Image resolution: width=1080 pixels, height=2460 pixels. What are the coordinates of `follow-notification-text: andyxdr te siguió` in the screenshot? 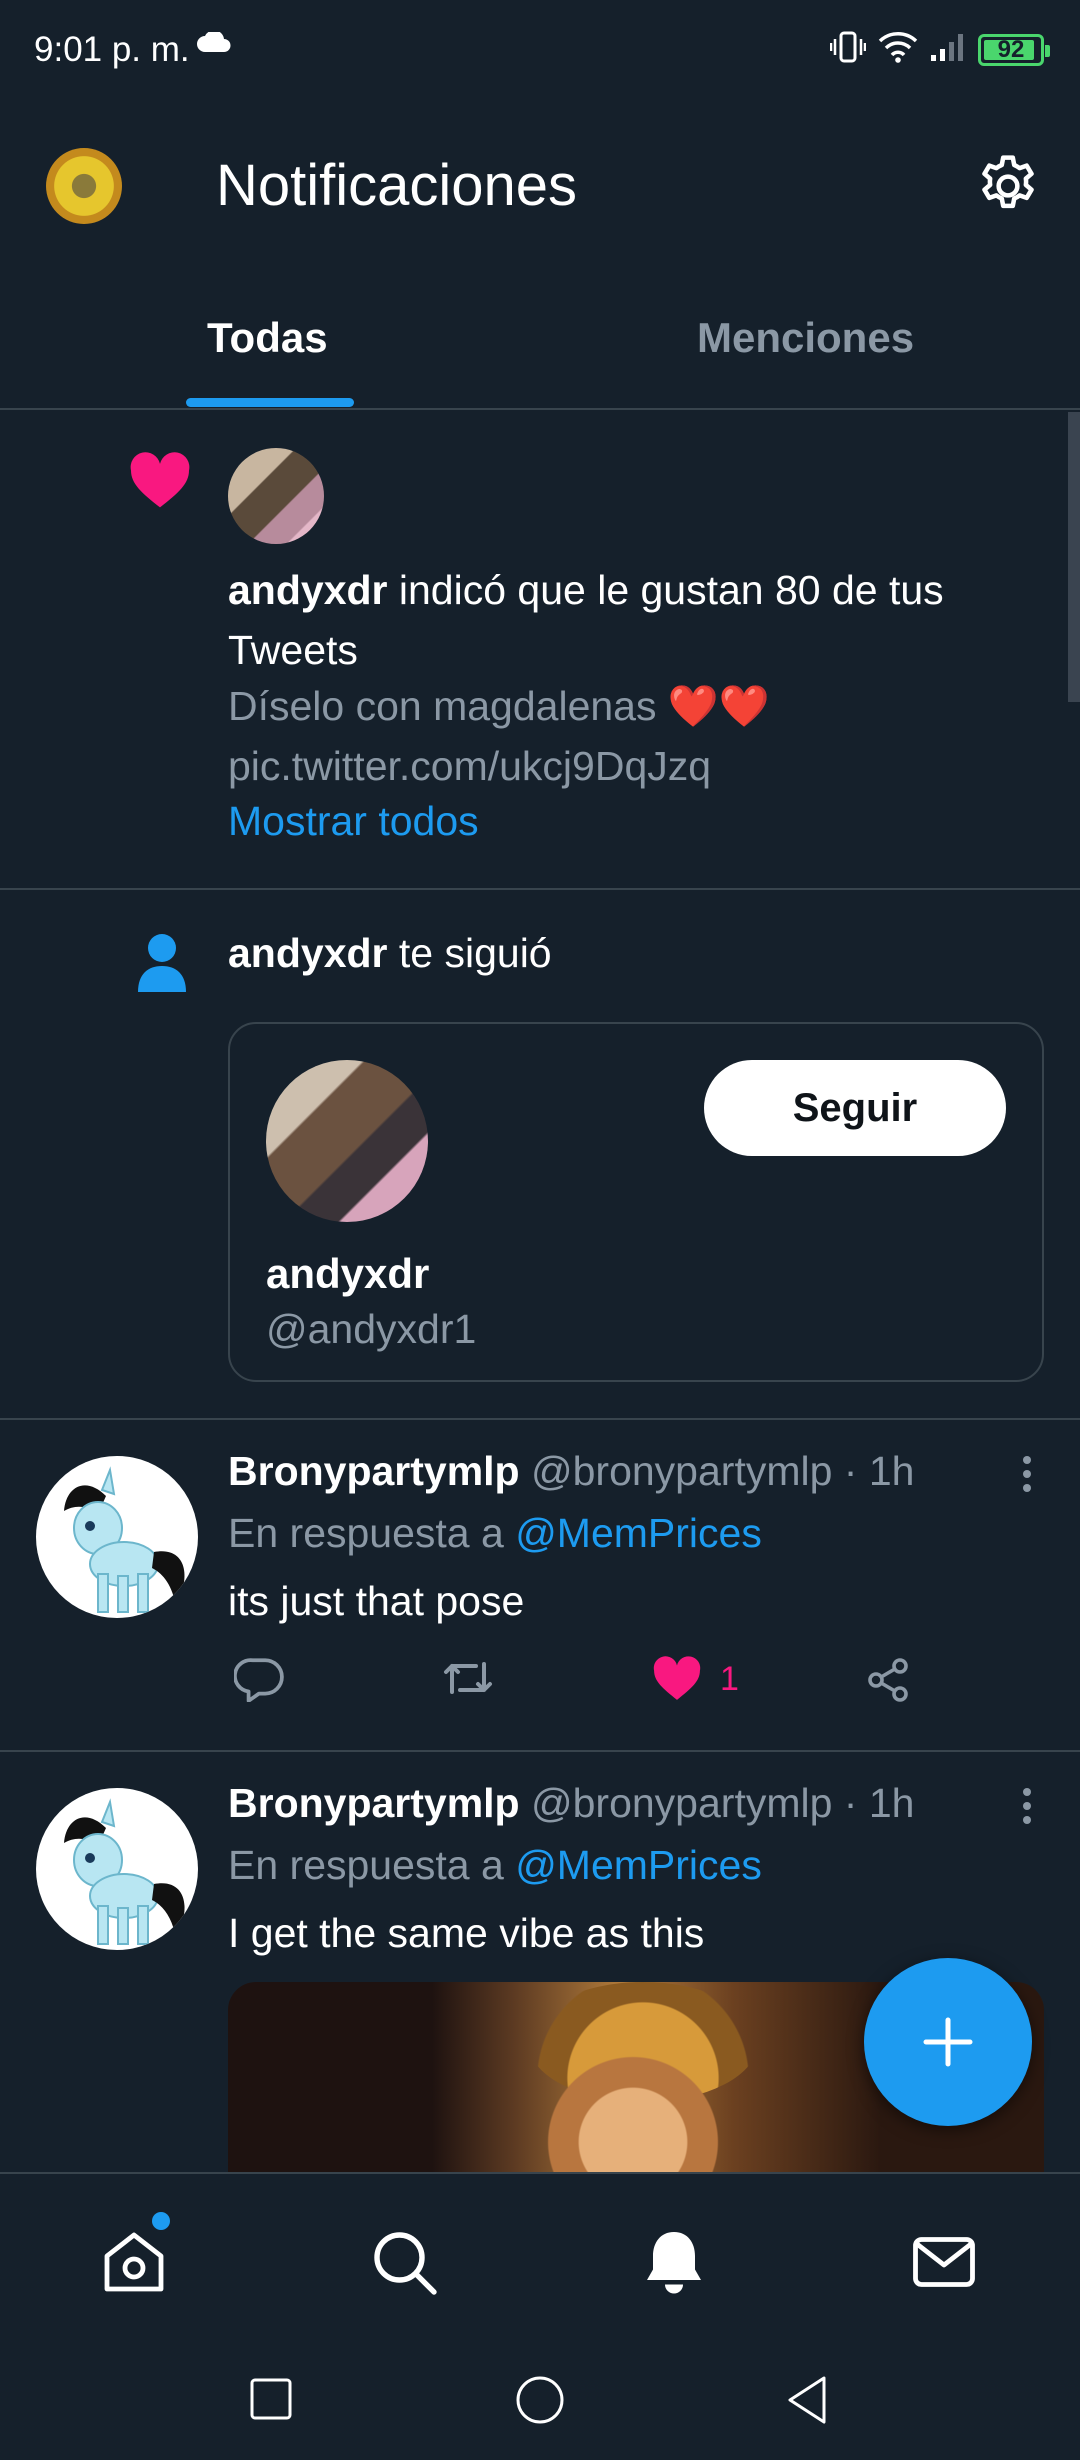 It's located at (390, 953).